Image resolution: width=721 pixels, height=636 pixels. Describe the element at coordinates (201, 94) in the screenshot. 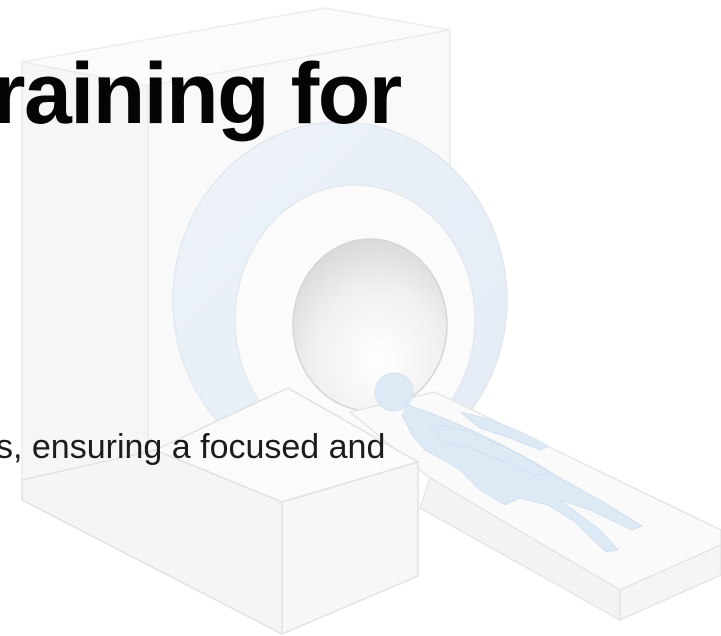

I see `page-title: raining for` at that location.